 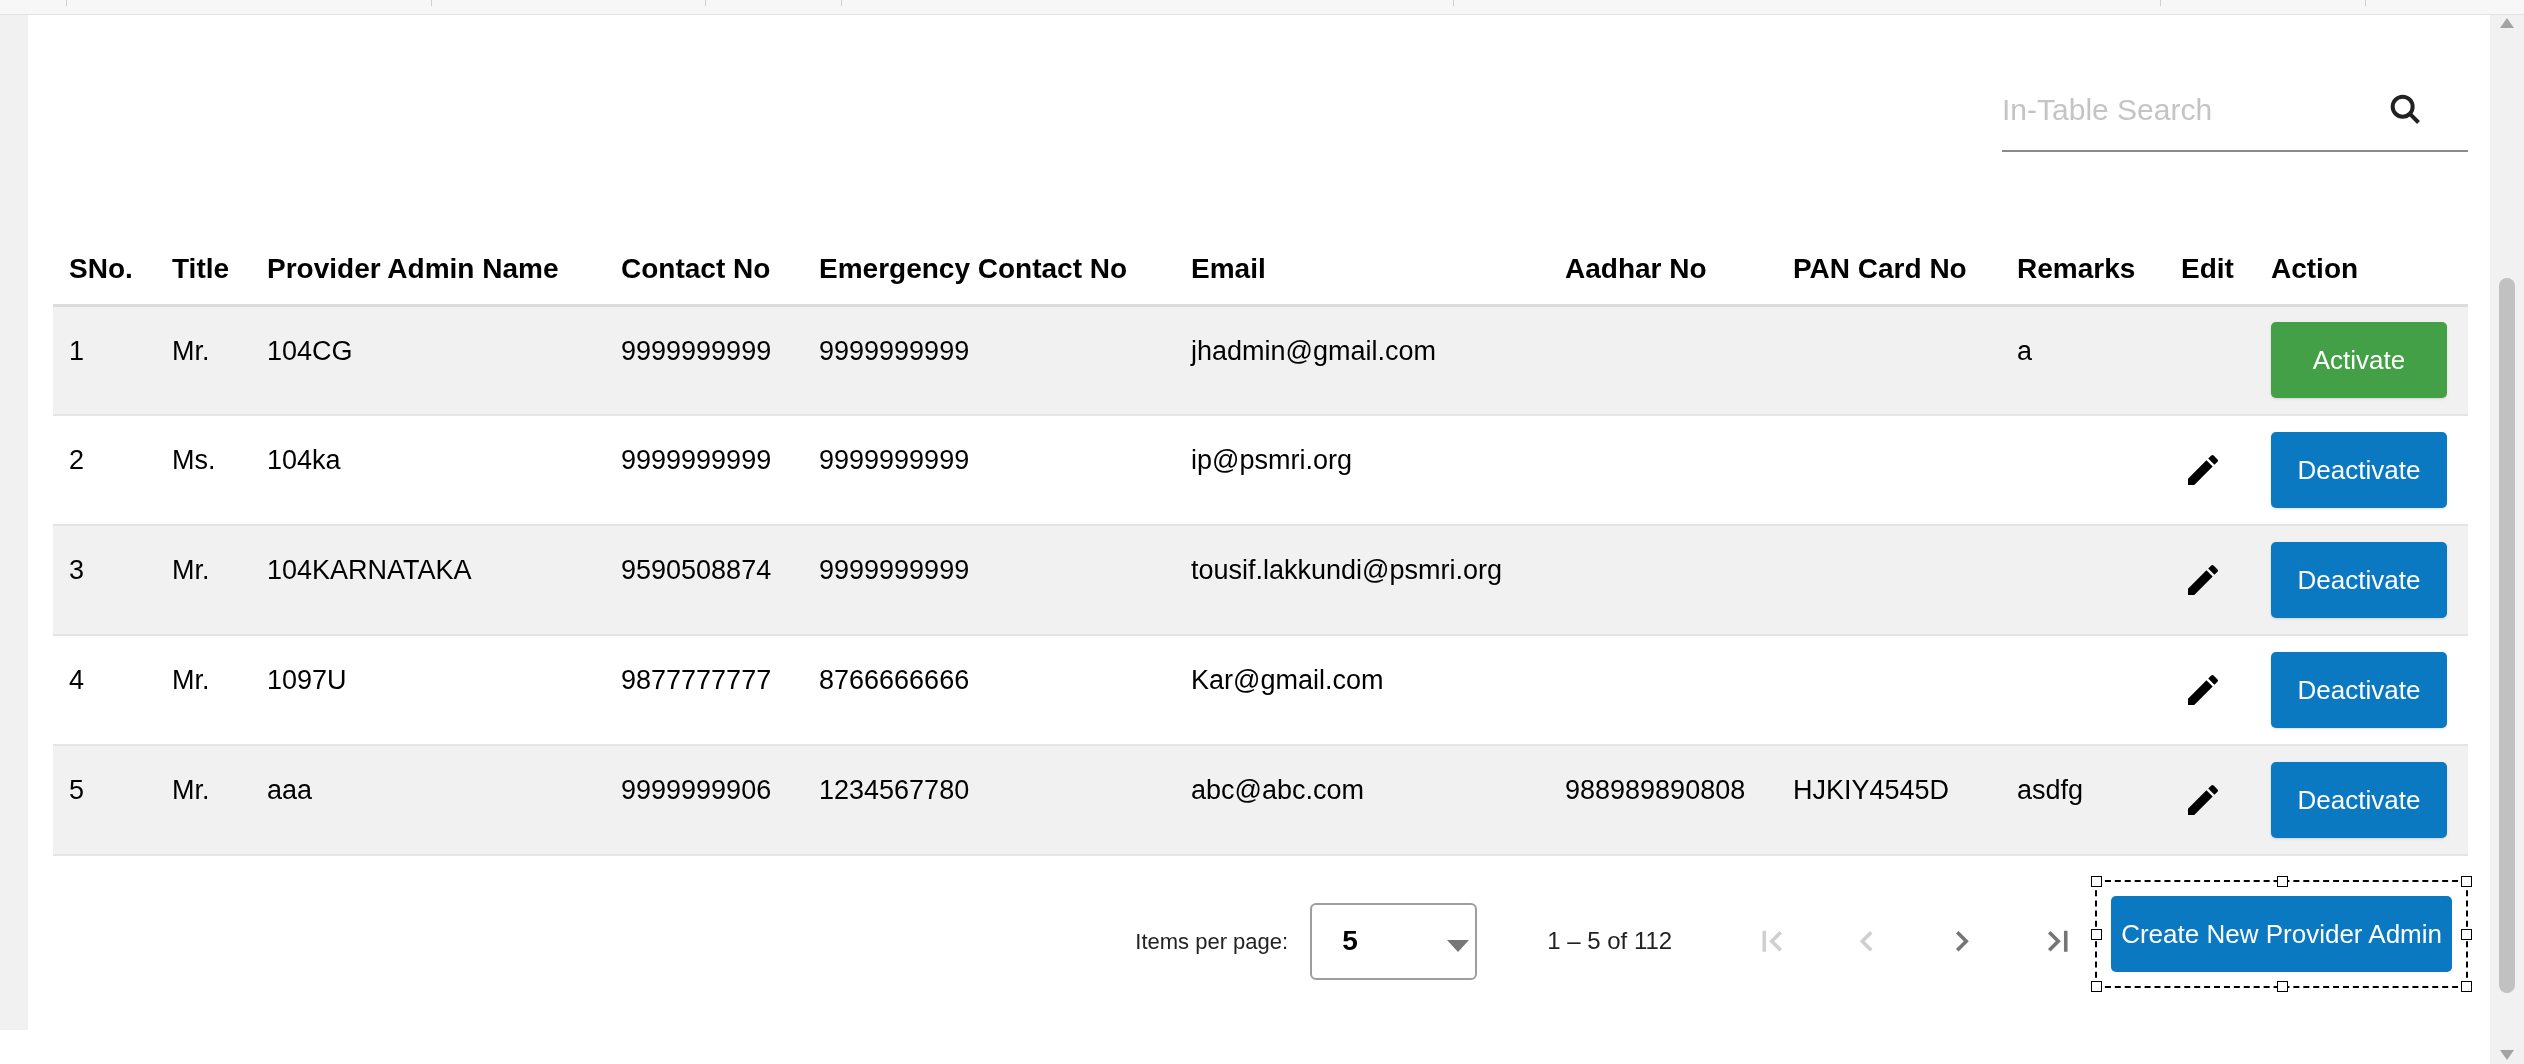 I want to click on table-cell: 1097U, so click(x=307, y=680).